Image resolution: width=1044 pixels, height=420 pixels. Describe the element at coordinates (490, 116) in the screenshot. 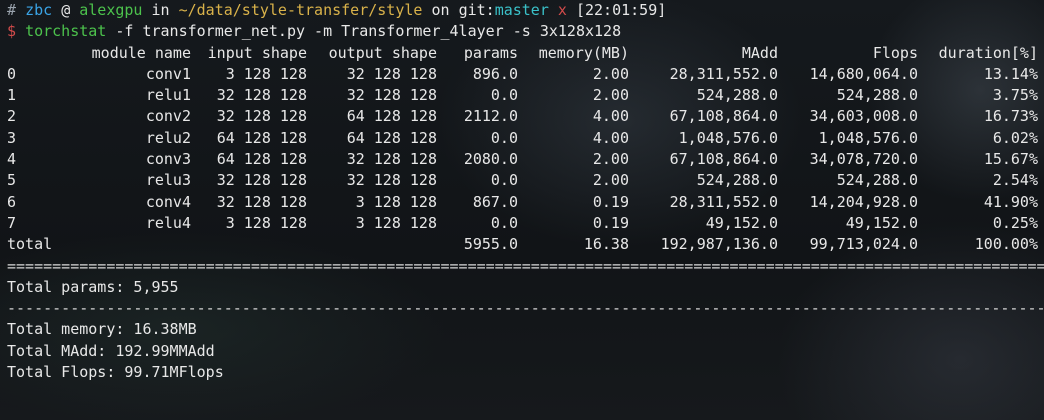

I see `row-params: 2112.0` at that location.